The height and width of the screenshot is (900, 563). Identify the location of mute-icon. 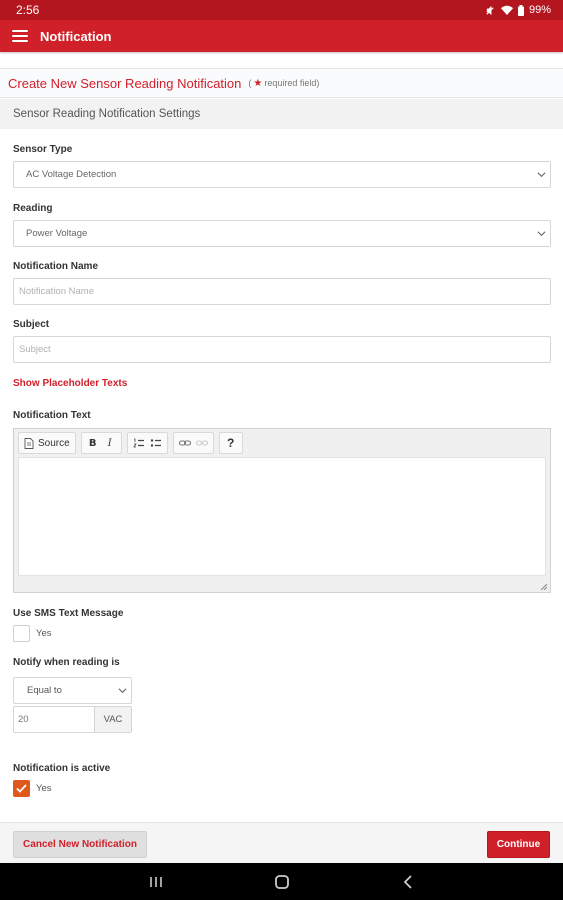
(490, 10).